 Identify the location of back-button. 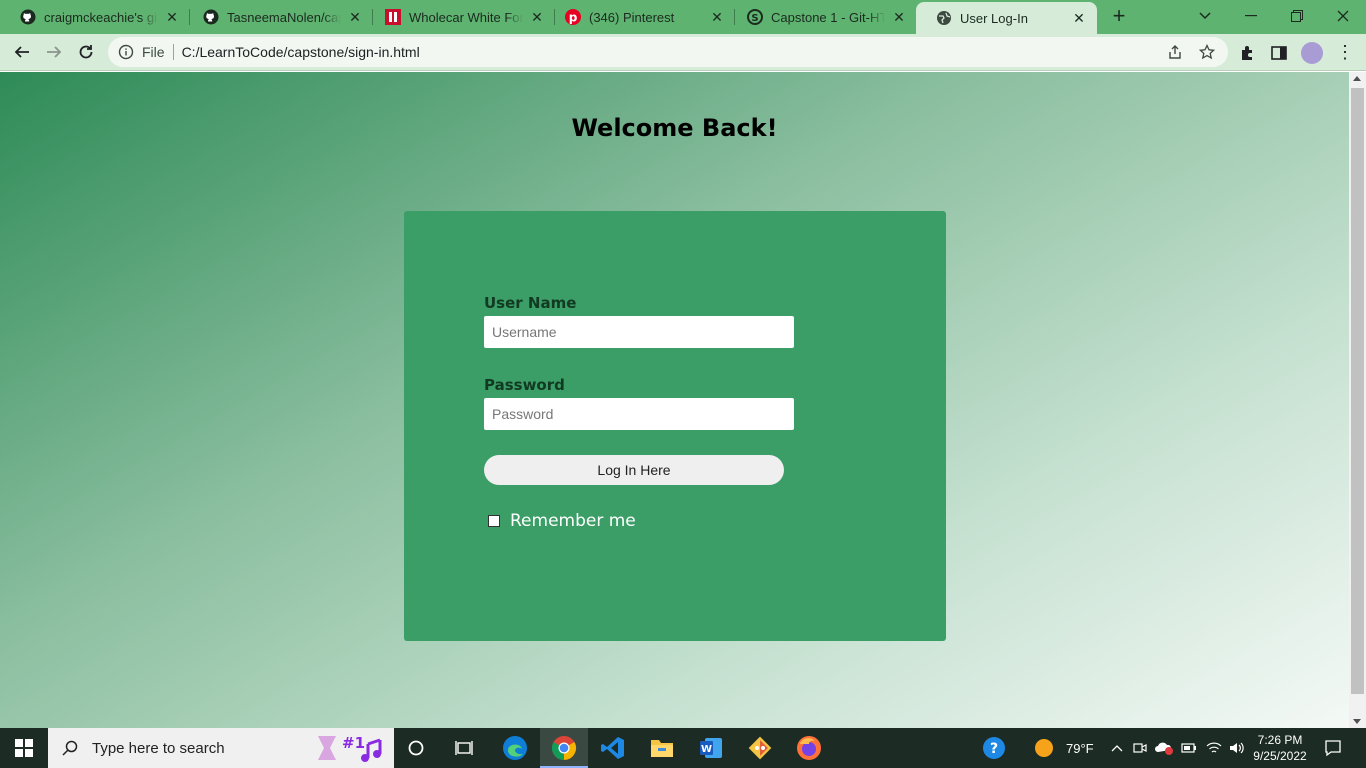
(22, 52).